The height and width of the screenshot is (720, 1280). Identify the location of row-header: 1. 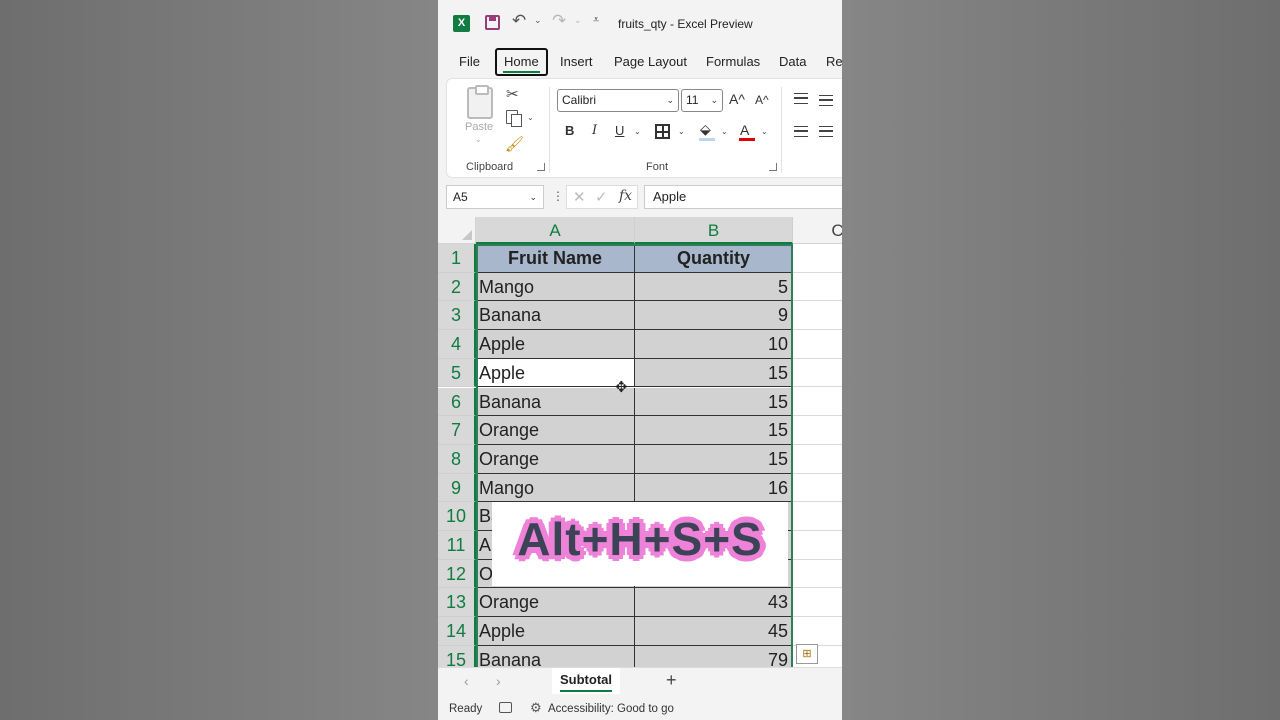
(457, 258).